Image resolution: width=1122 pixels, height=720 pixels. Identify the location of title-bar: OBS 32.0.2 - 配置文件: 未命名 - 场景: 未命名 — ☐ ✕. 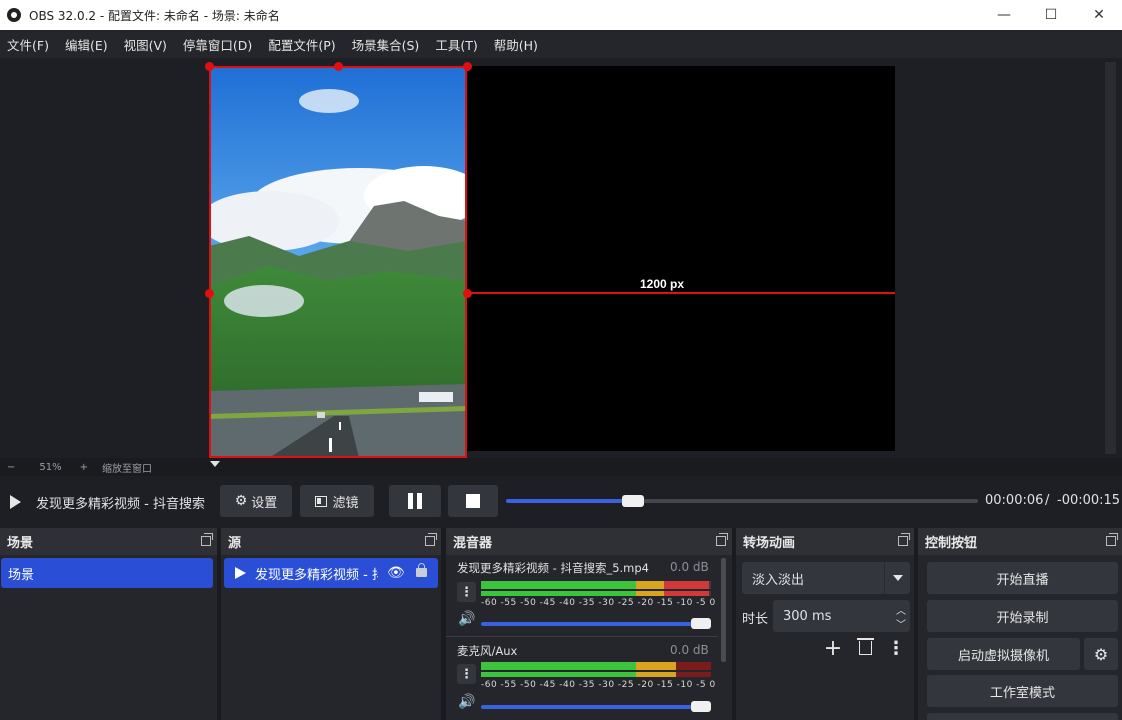
(561, 15).